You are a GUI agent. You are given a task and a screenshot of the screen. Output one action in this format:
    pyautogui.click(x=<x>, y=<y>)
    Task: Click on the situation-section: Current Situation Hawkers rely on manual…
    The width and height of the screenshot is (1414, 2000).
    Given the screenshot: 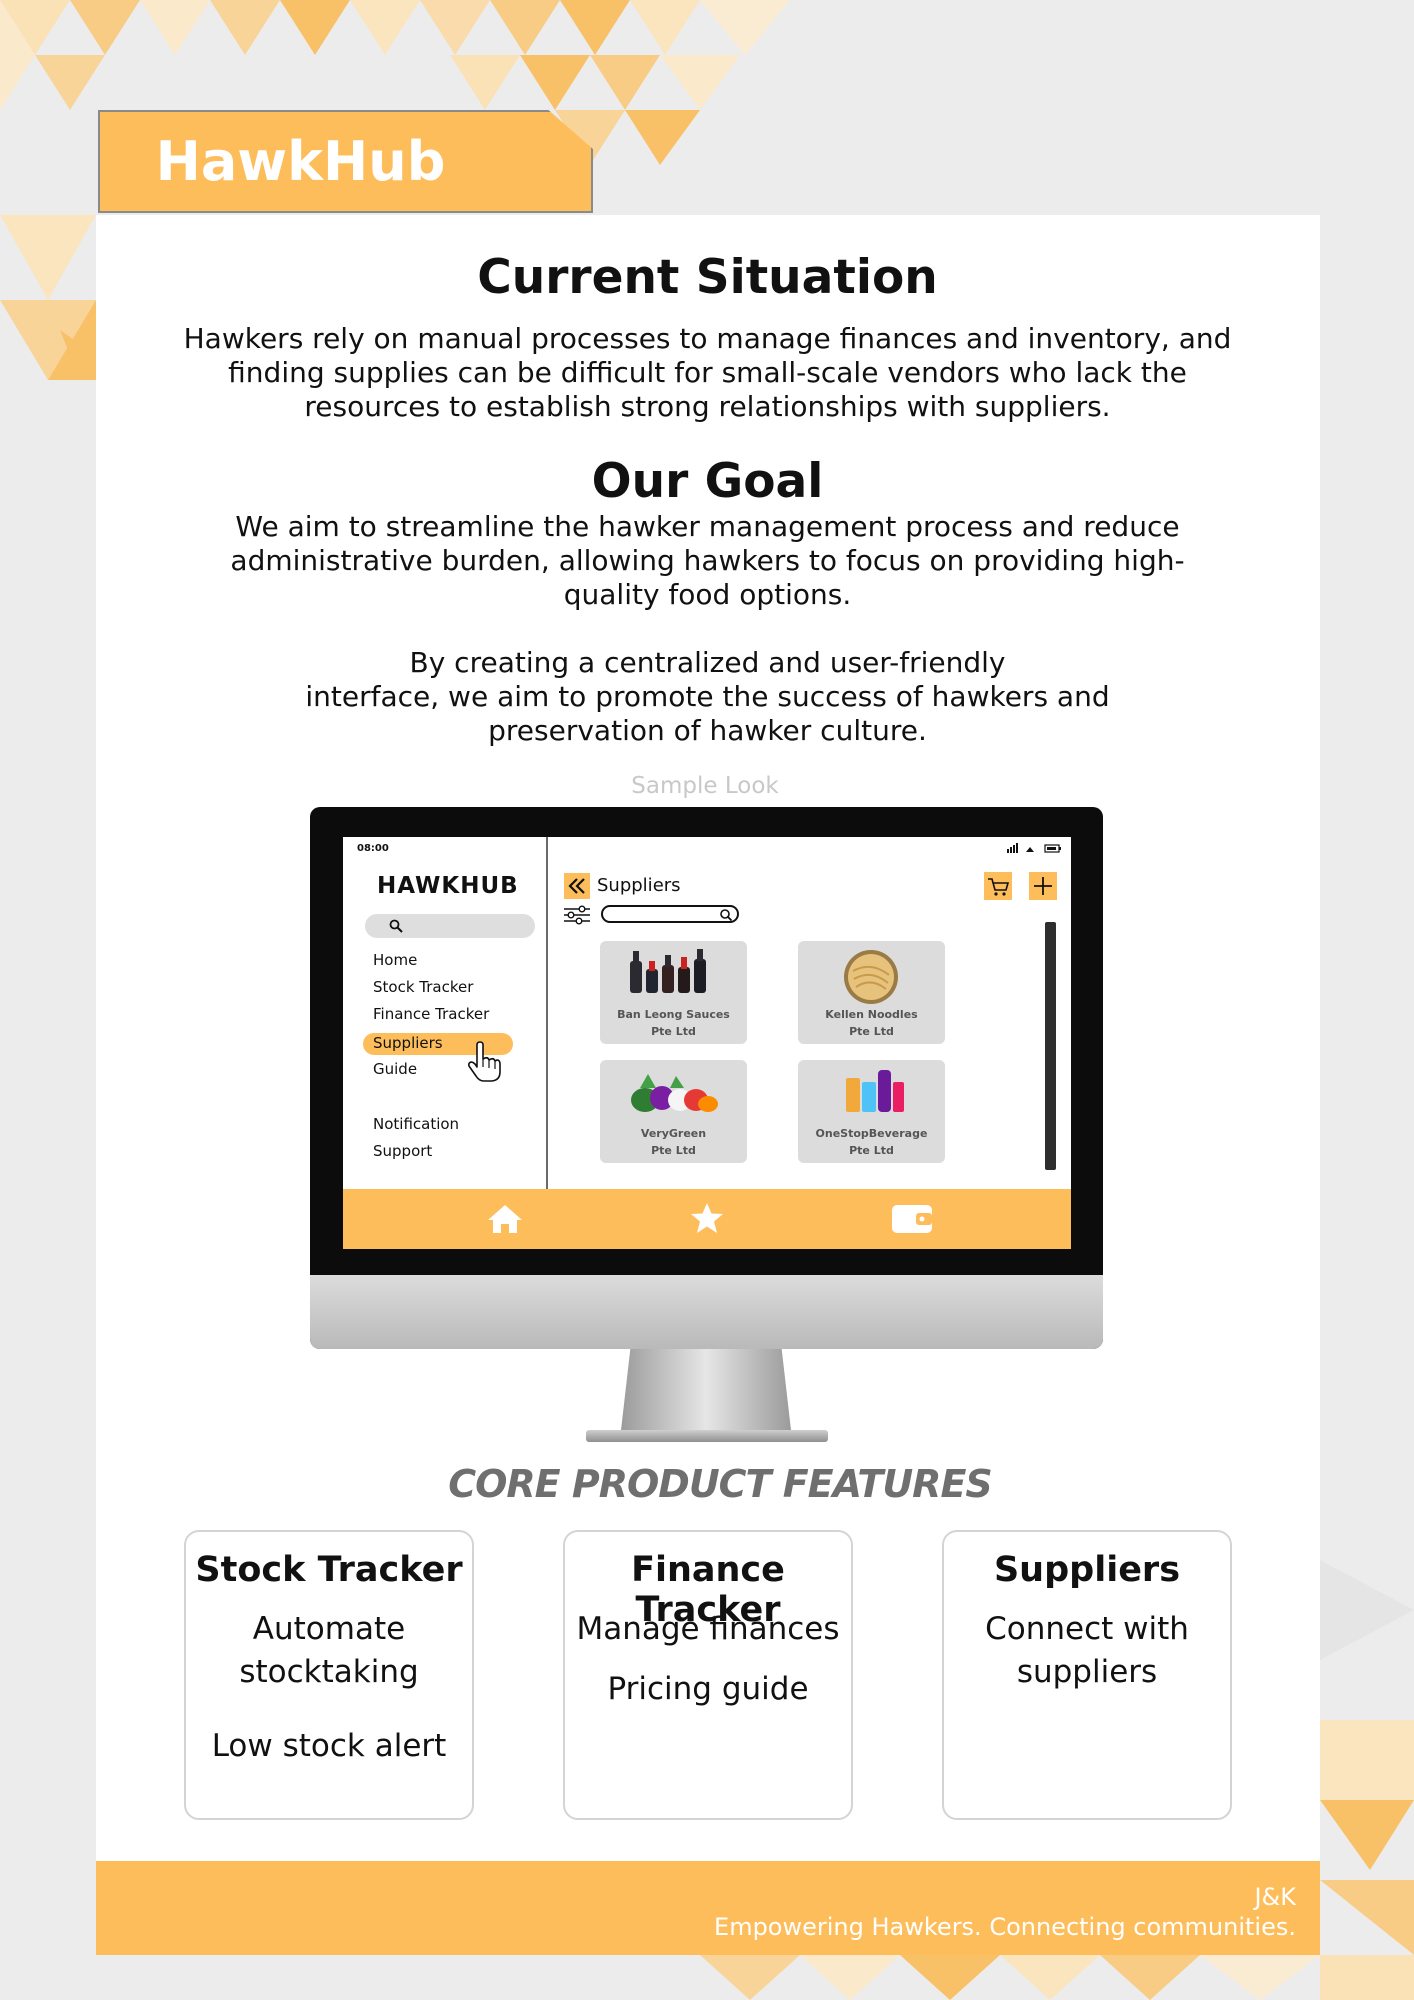 What is the action you would take?
    pyautogui.click(x=707, y=337)
    